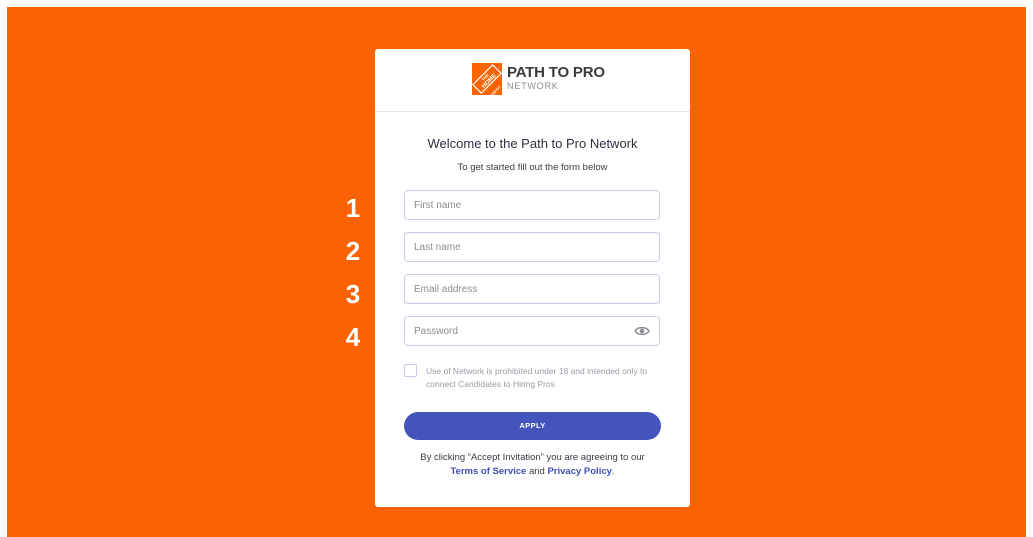 This screenshot has width=1033, height=537. What do you see at coordinates (353, 208) in the screenshot?
I see `step-number-1: 1` at bounding box center [353, 208].